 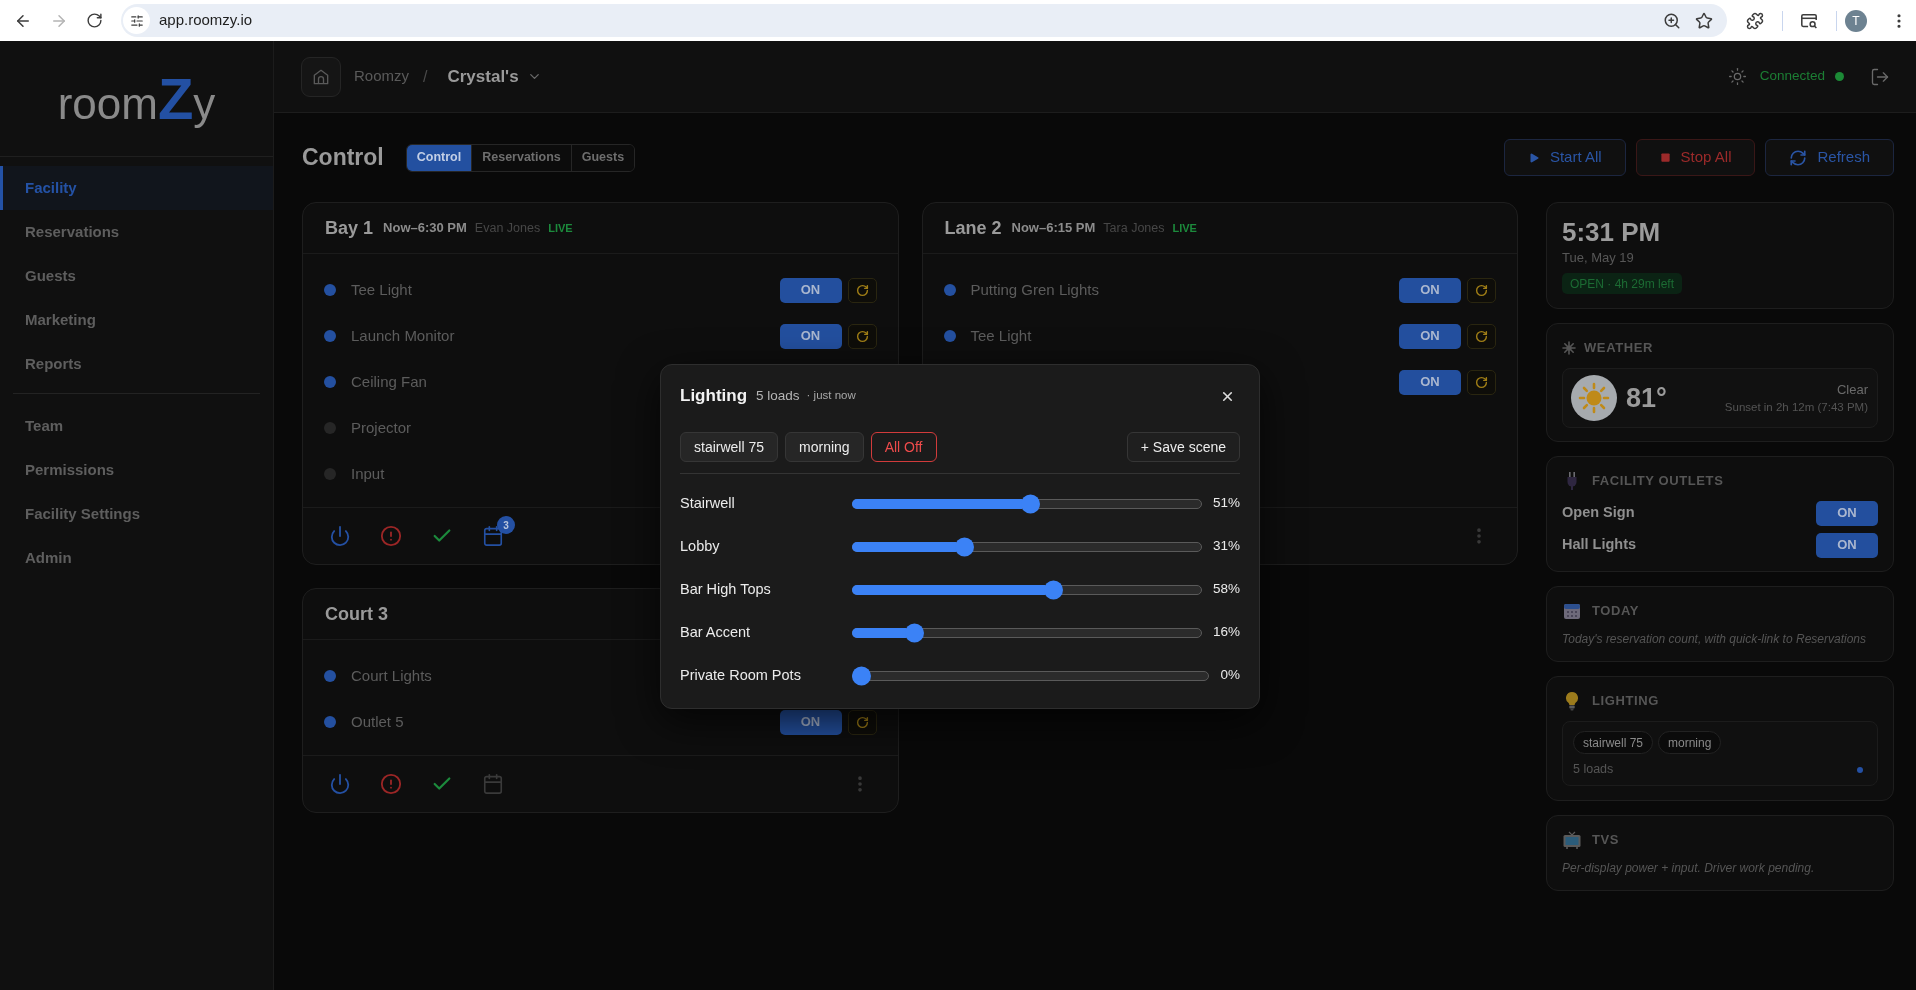 What do you see at coordinates (1665, 157) in the screenshot?
I see `stop-icon` at bounding box center [1665, 157].